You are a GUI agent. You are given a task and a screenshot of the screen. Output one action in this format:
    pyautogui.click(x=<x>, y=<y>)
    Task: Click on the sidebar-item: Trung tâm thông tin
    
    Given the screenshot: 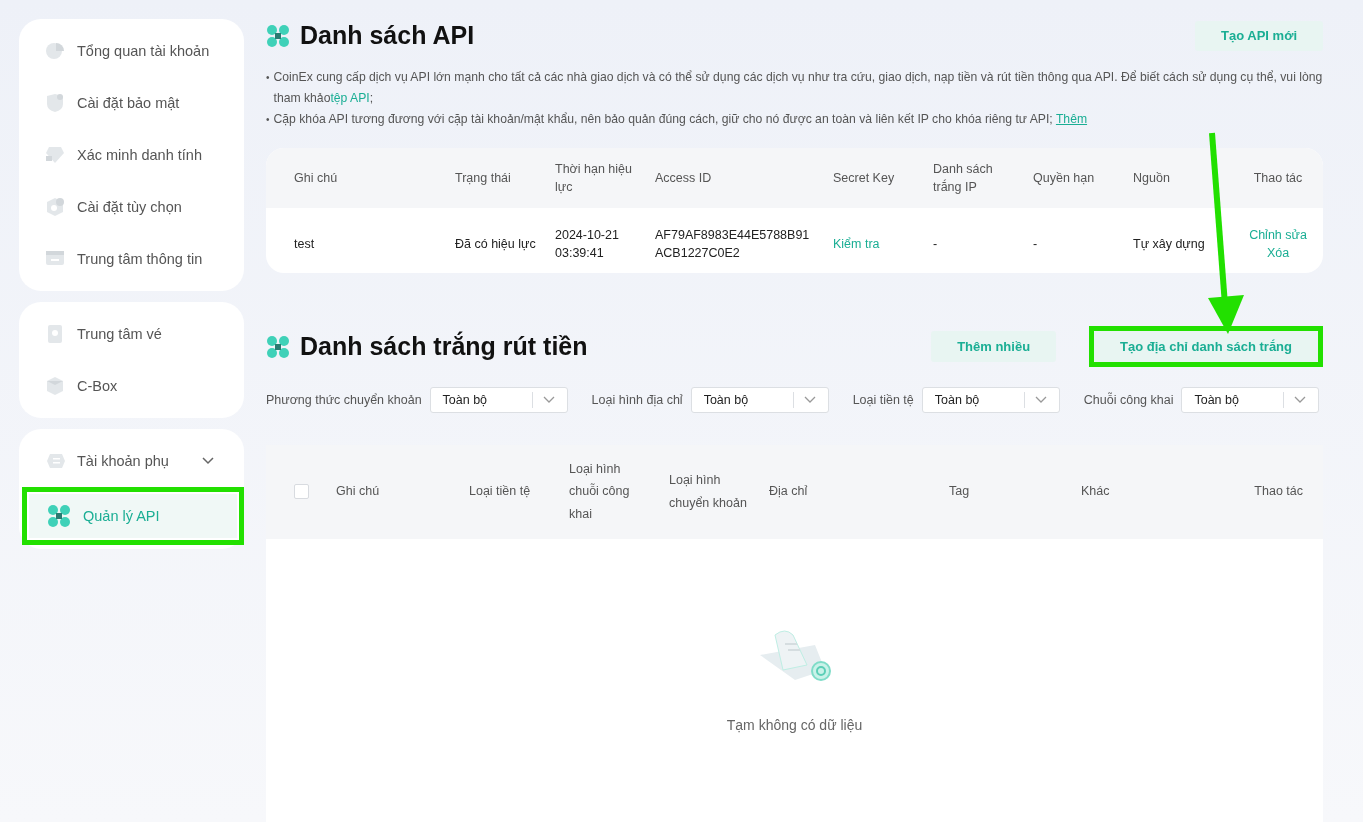 What is the action you would take?
    pyautogui.click(x=129, y=259)
    